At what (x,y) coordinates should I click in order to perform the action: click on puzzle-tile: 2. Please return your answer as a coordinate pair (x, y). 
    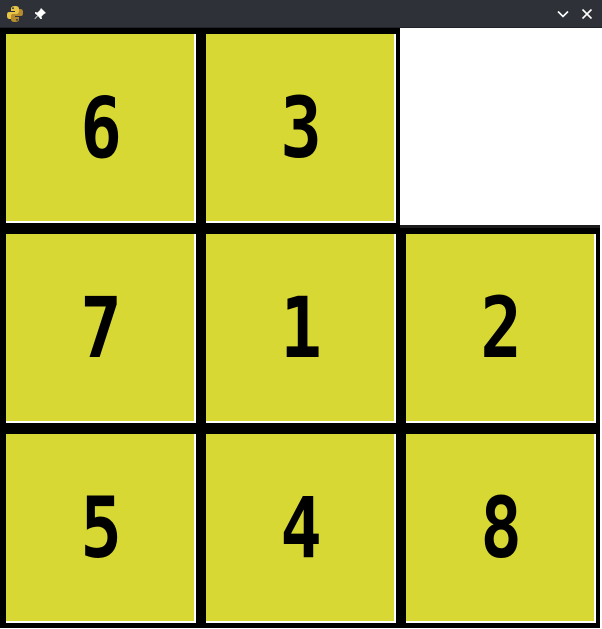
    Looking at the image, I should click on (500, 328).